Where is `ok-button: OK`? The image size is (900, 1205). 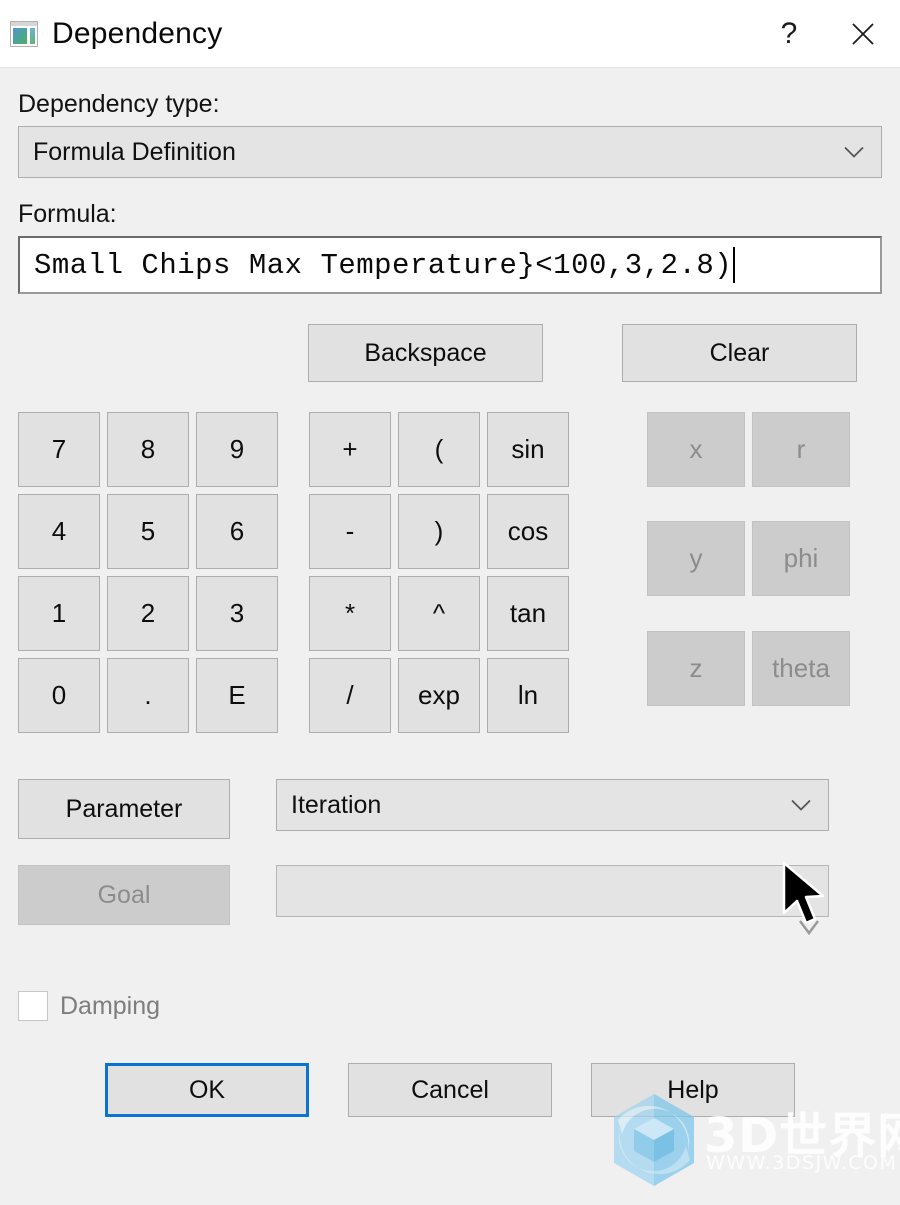 ok-button: OK is located at coordinates (207, 1090).